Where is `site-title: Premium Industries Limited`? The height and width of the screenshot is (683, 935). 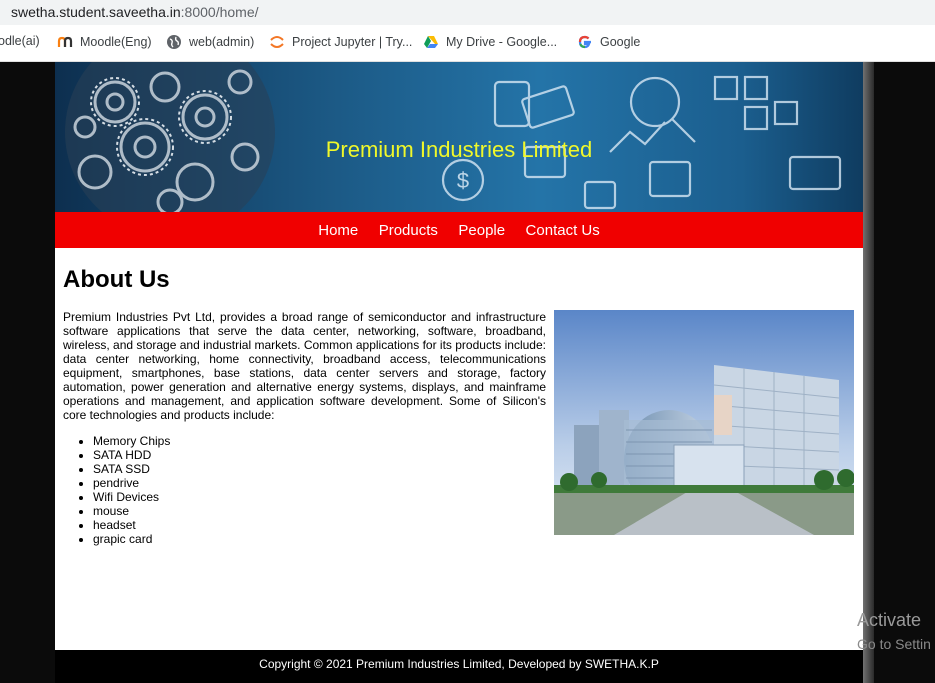
site-title: Premium Industries Limited is located at coordinates (459, 149).